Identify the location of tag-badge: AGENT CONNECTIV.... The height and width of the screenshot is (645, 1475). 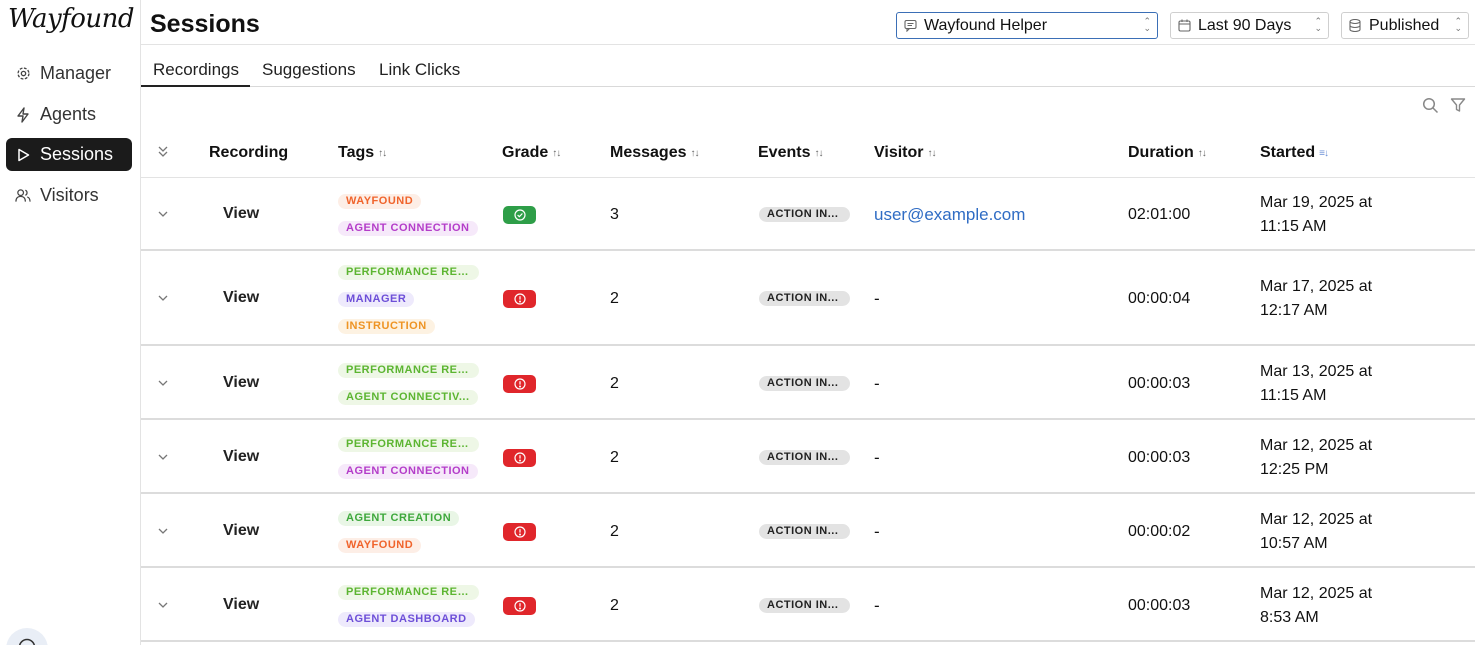
(408, 397).